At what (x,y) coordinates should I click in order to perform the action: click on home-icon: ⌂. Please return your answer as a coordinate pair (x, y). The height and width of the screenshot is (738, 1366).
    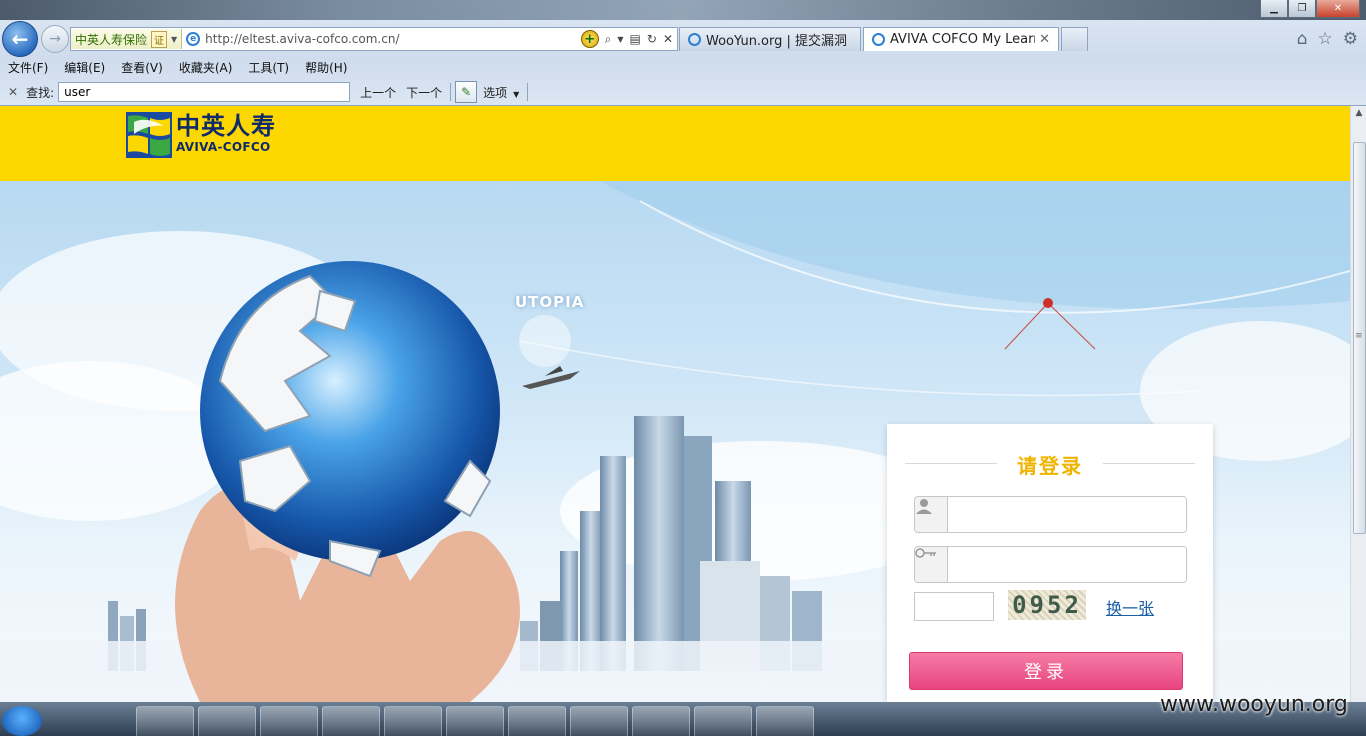
    Looking at the image, I should click on (1302, 39).